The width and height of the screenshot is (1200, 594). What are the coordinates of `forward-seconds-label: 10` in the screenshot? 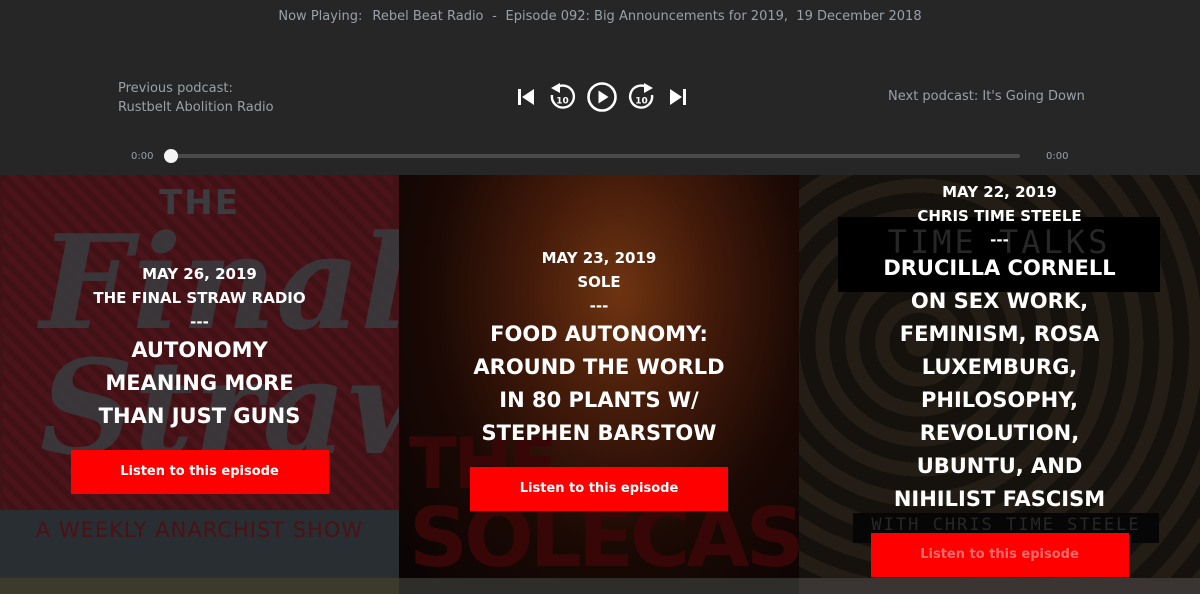 It's located at (641, 102).